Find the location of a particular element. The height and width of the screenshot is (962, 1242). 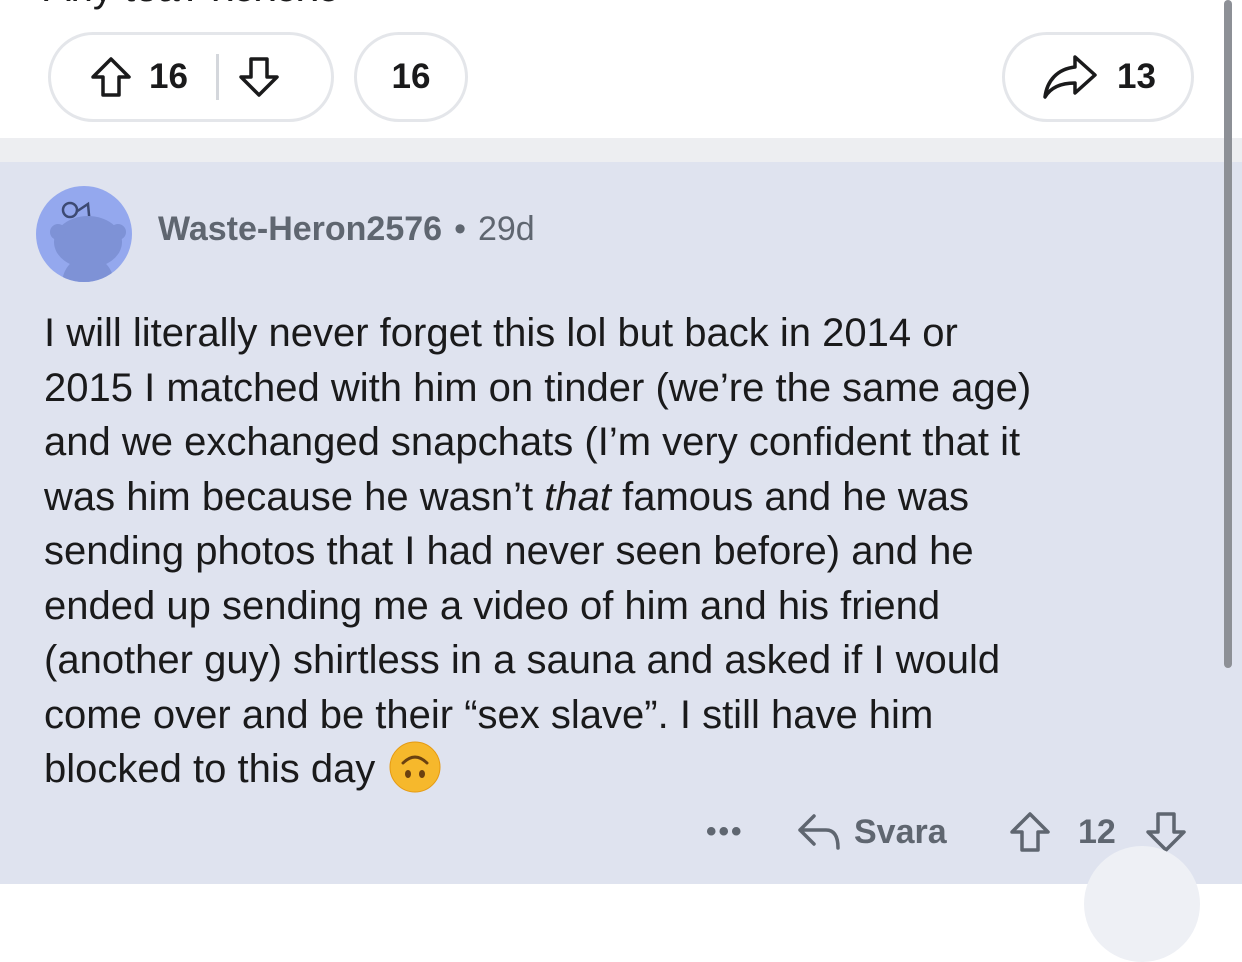

comment-text-segment: famous and he was is located at coordinates (789, 496).